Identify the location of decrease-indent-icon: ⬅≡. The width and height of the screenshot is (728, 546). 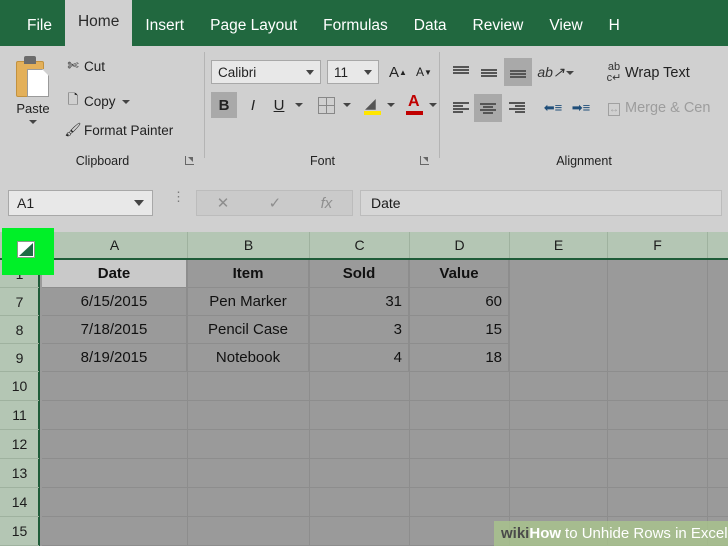
(553, 107).